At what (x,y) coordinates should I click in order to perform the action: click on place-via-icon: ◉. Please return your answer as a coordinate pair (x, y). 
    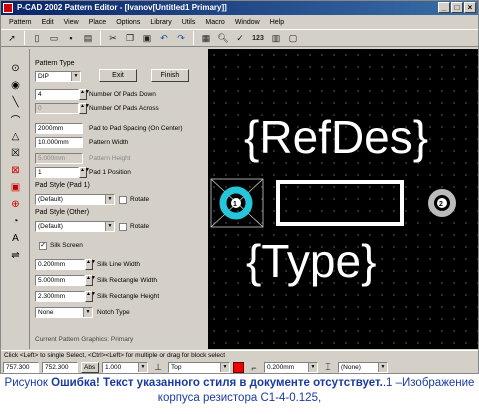
    Looking at the image, I should click on (16, 85).